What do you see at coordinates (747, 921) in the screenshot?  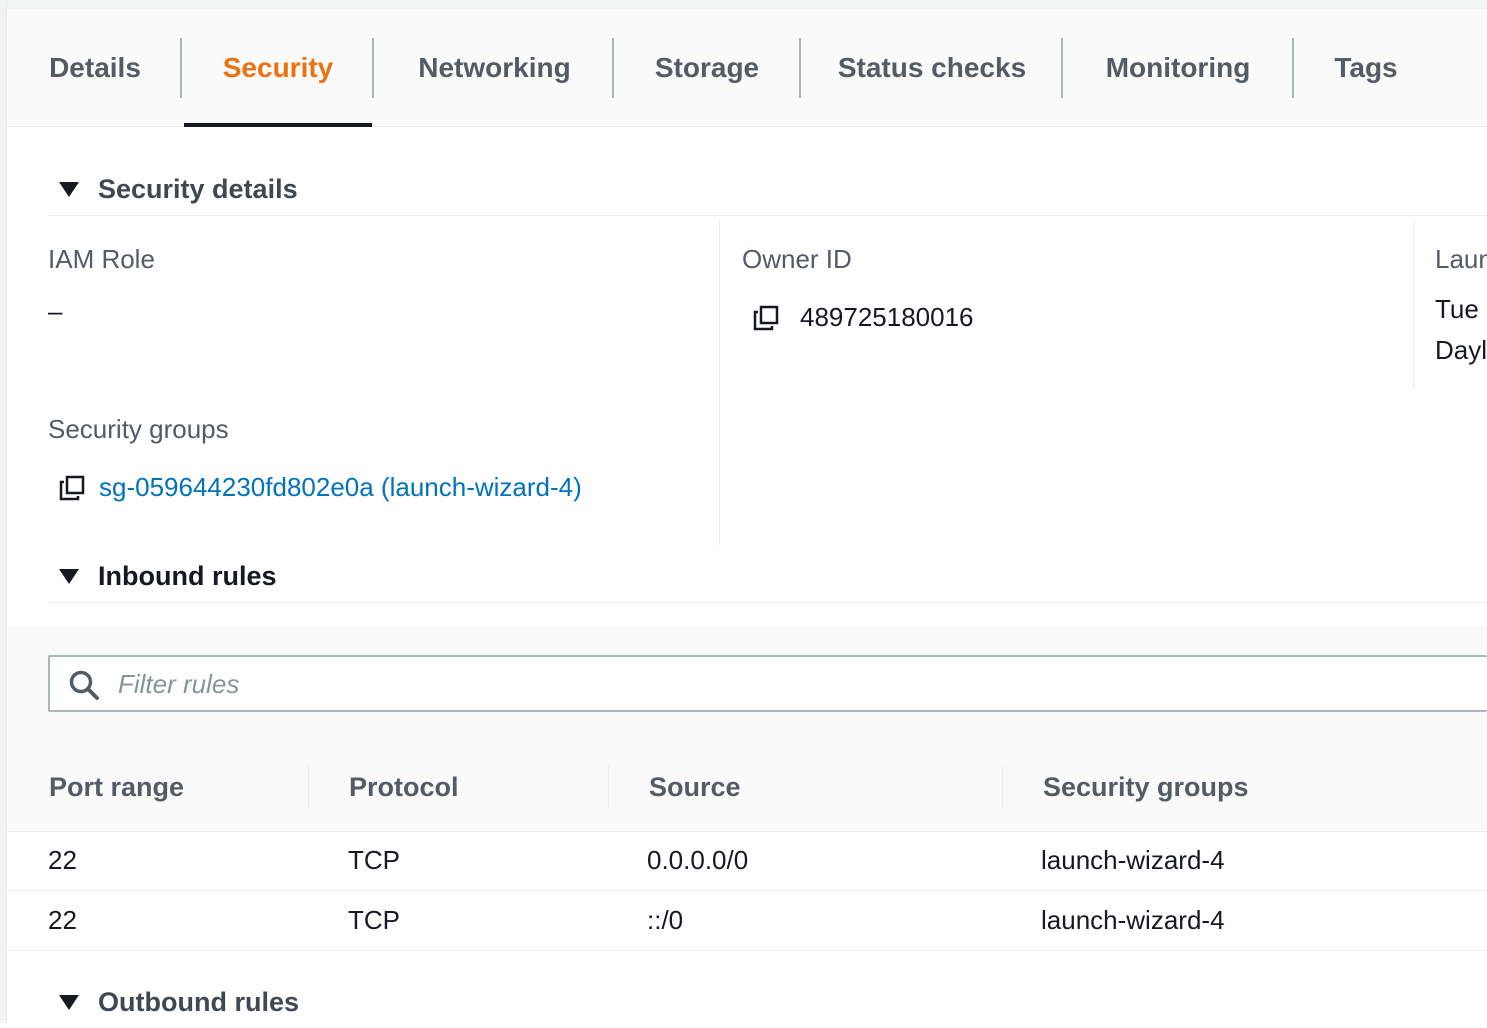 I see `table-row: 22 TCP ::/0 launch-wizard-4` at bounding box center [747, 921].